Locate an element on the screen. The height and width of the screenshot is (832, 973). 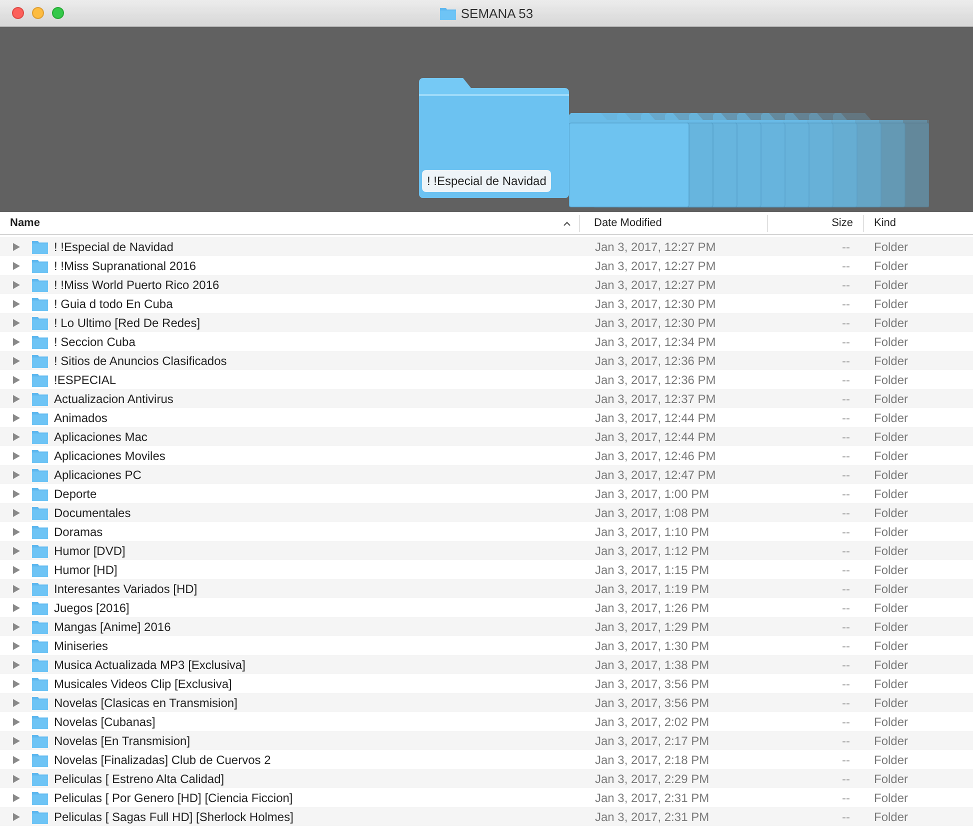
file-name: ! !Especial de Navidad is located at coordinates (114, 247).